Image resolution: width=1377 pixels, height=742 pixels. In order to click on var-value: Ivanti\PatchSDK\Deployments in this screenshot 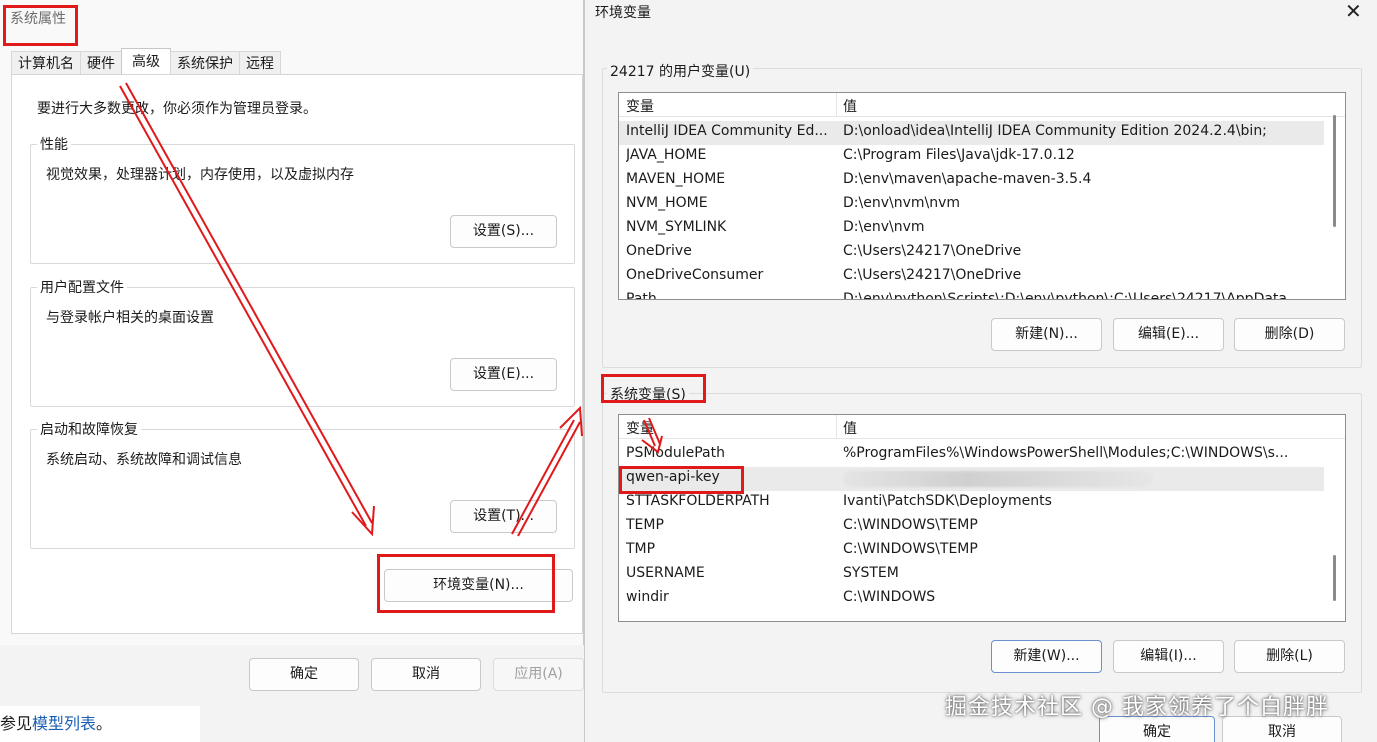, I will do `click(947, 501)`.